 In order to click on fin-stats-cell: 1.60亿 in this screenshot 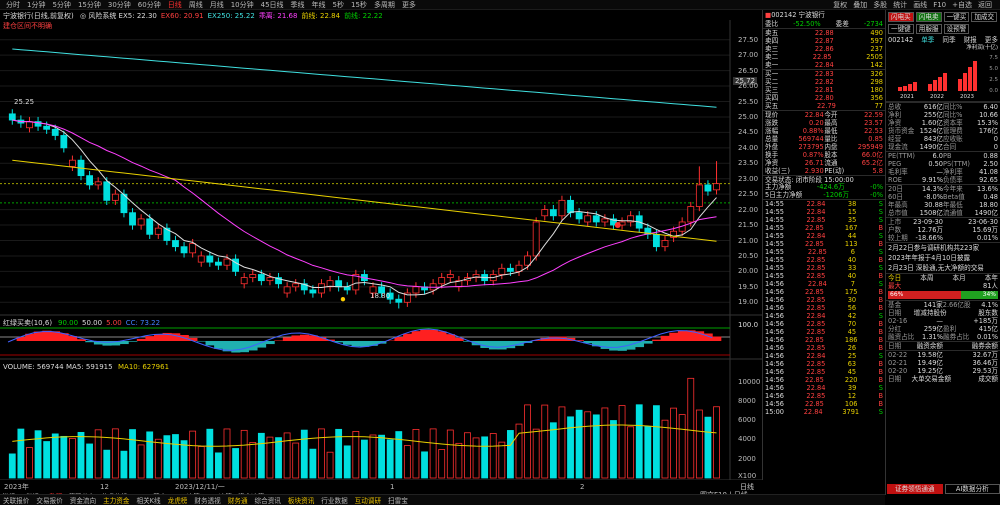, I will do `click(932, 123)`.